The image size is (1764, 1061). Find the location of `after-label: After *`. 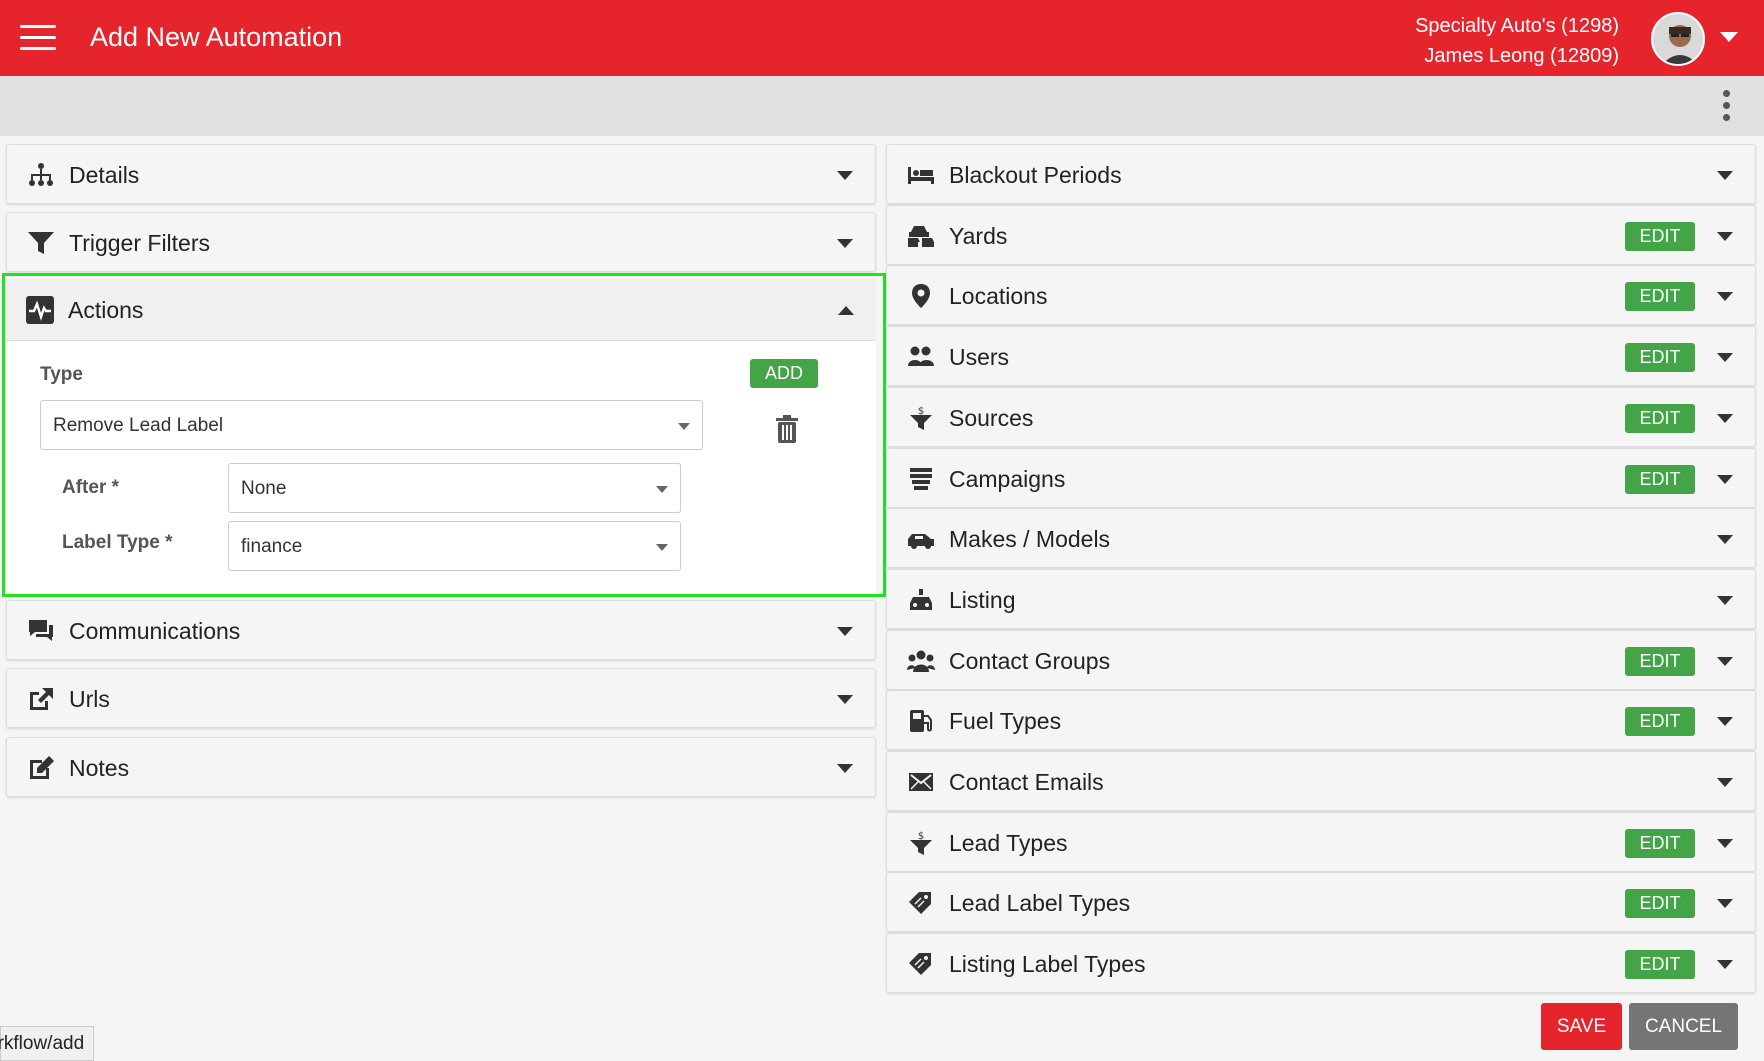

after-label: After * is located at coordinates (91, 487).